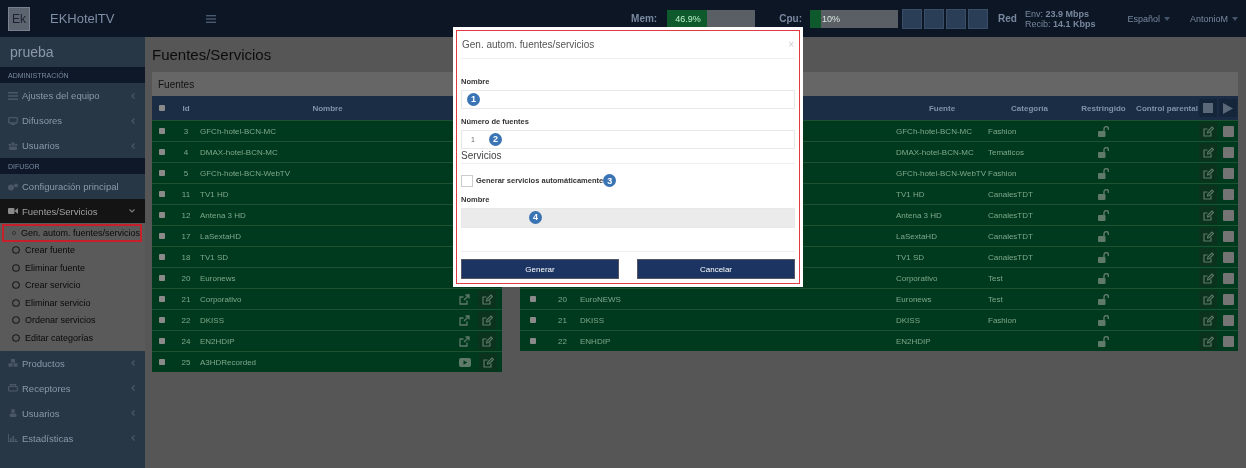 This screenshot has height=468, width=1246. What do you see at coordinates (72, 438) in the screenshot?
I see `sidebar-item: Estadísticas` at bounding box center [72, 438].